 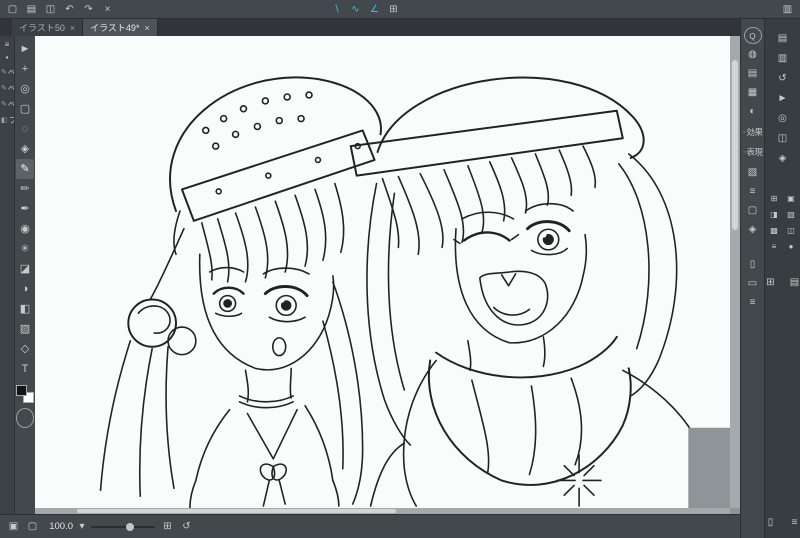 What do you see at coordinates (4, 88) in the screenshot?
I see `subtool-item-pen-2-icon: ✎` at bounding box center [4, 88].